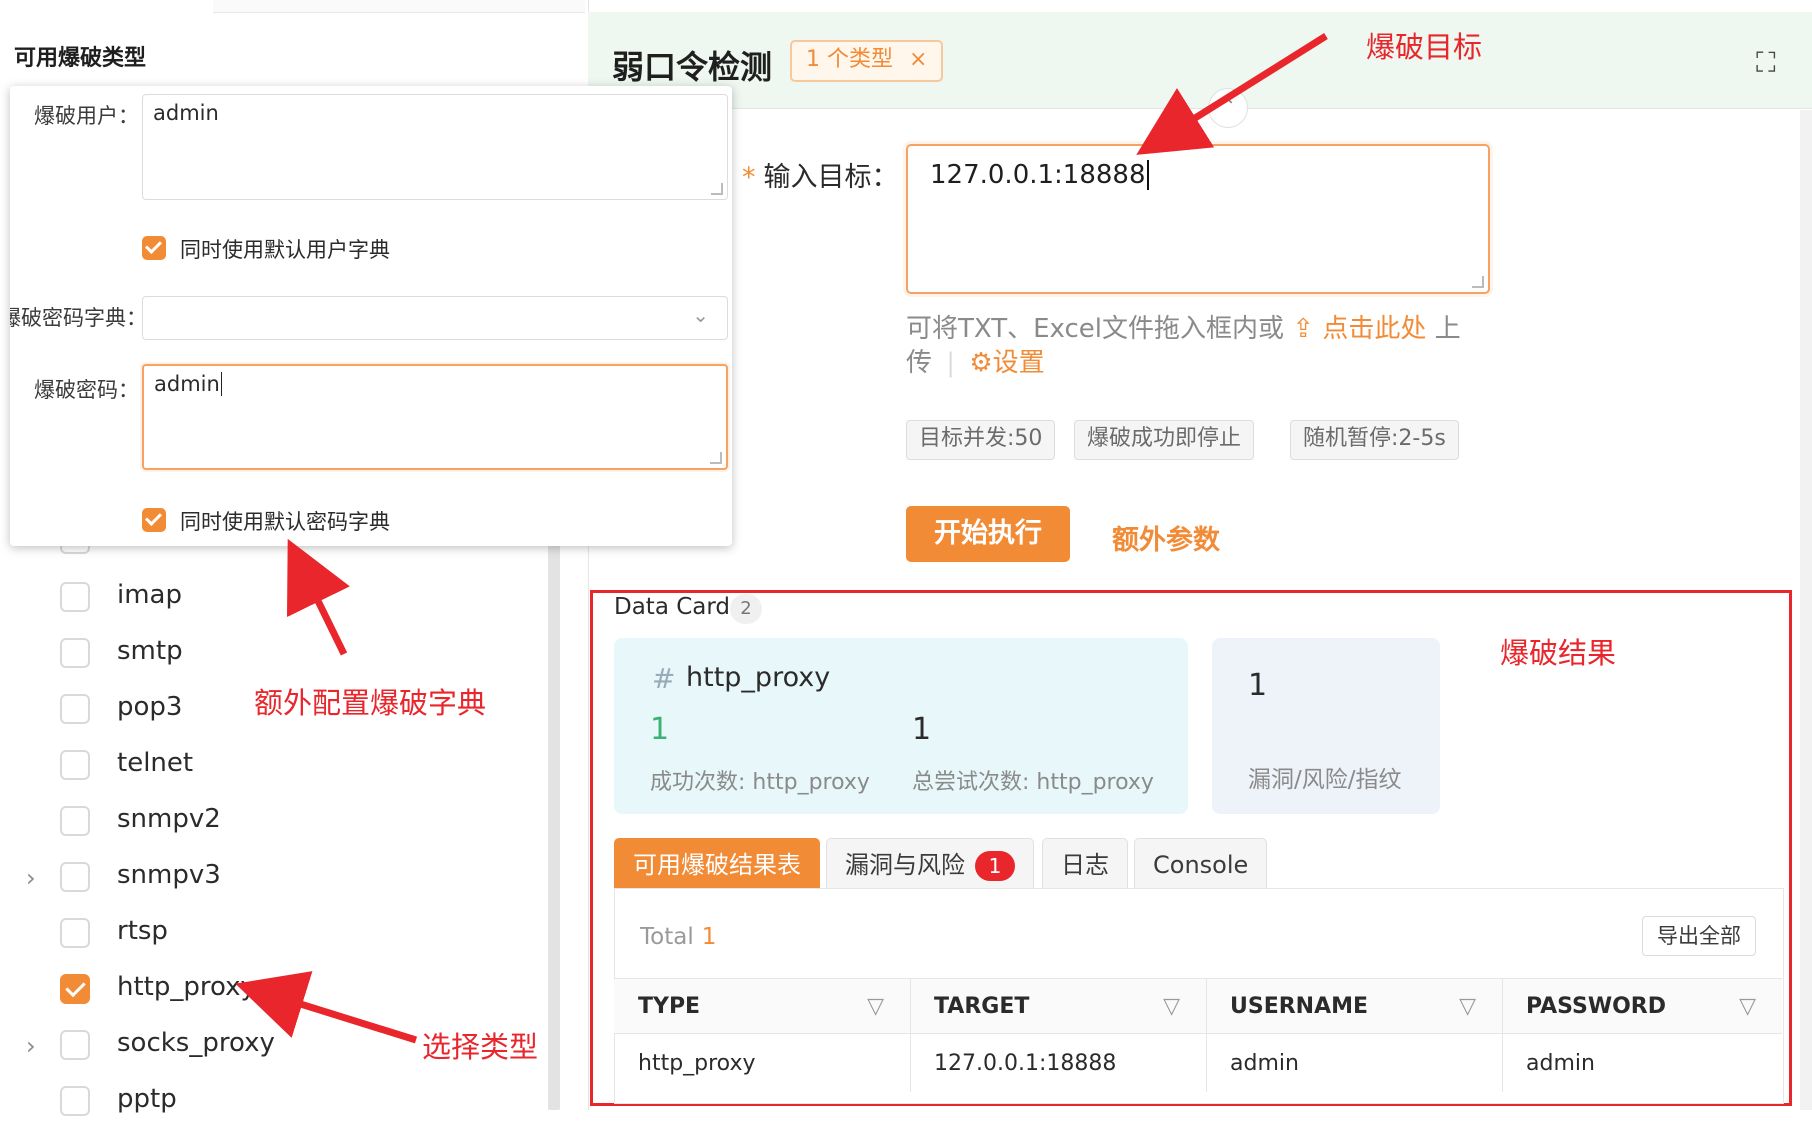 The width and height of the screenshot is (1812, 1126). What do you see at coordinates (155, 763) in the screenshot?
I see `type-label: telnet` at bounding box center [155, 763].